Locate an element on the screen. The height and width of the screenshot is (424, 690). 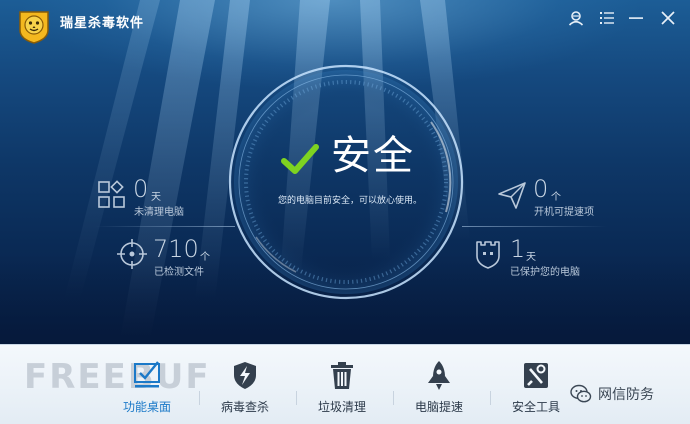
wechat-account-label: 网信防务 is located at coordinates (626, 395).